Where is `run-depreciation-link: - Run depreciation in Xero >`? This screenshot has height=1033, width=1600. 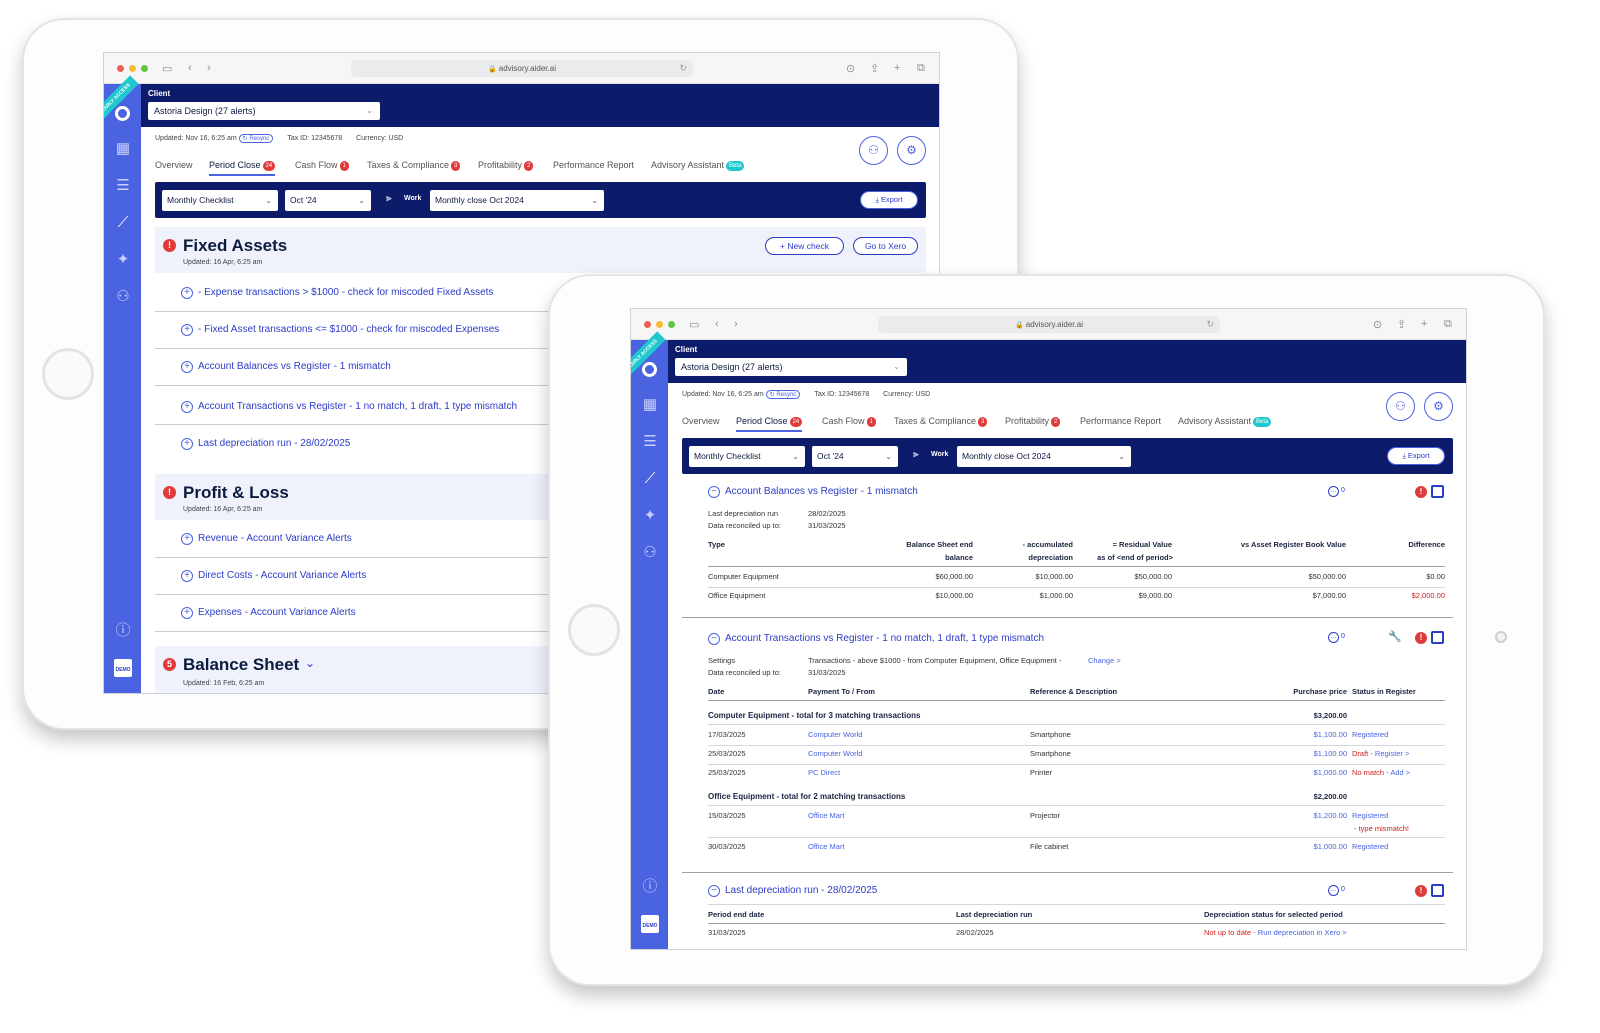 run-depreciation-link: - Run depreciation in Xero > is located at coordinates (1299, 932).